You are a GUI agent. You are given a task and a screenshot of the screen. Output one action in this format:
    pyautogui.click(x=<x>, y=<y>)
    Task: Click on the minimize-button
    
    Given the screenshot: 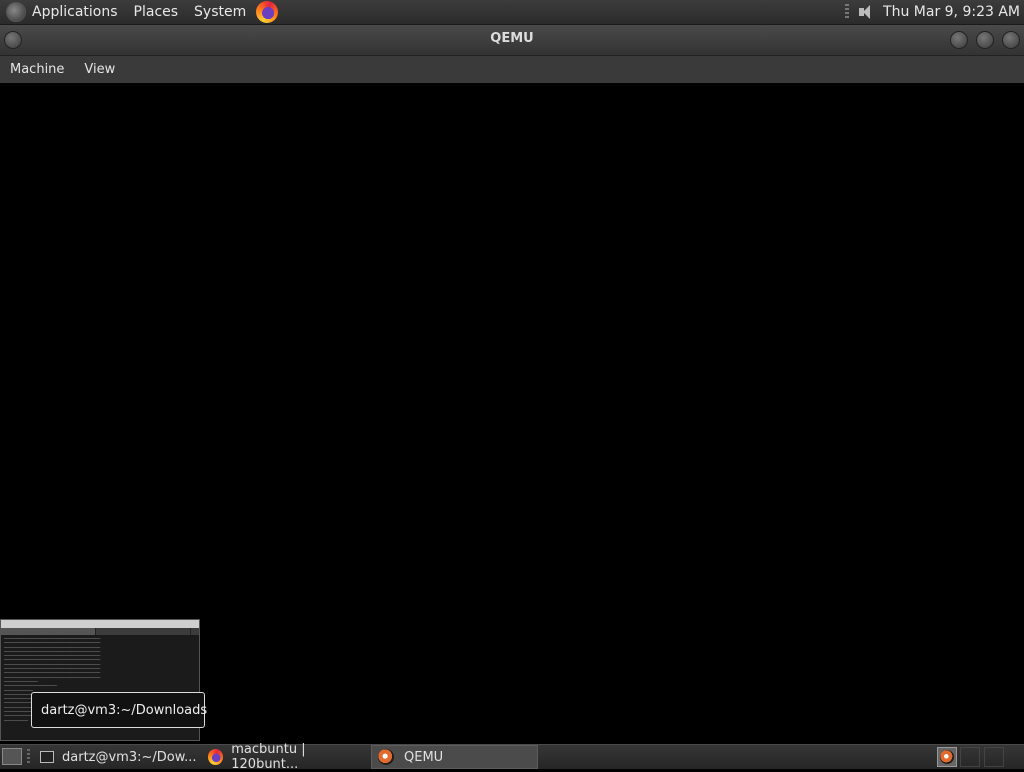 What is the action you would take?
    pyautogui.click(x=959, y=40)
    